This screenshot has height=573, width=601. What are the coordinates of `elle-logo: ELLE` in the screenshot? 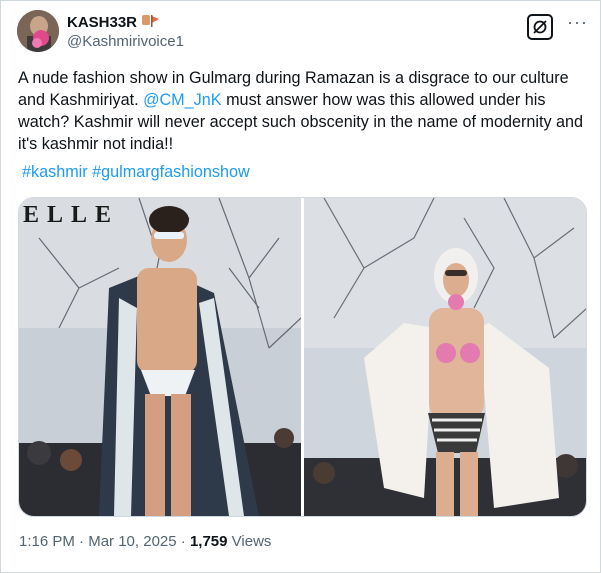 It's located at (71, 215).